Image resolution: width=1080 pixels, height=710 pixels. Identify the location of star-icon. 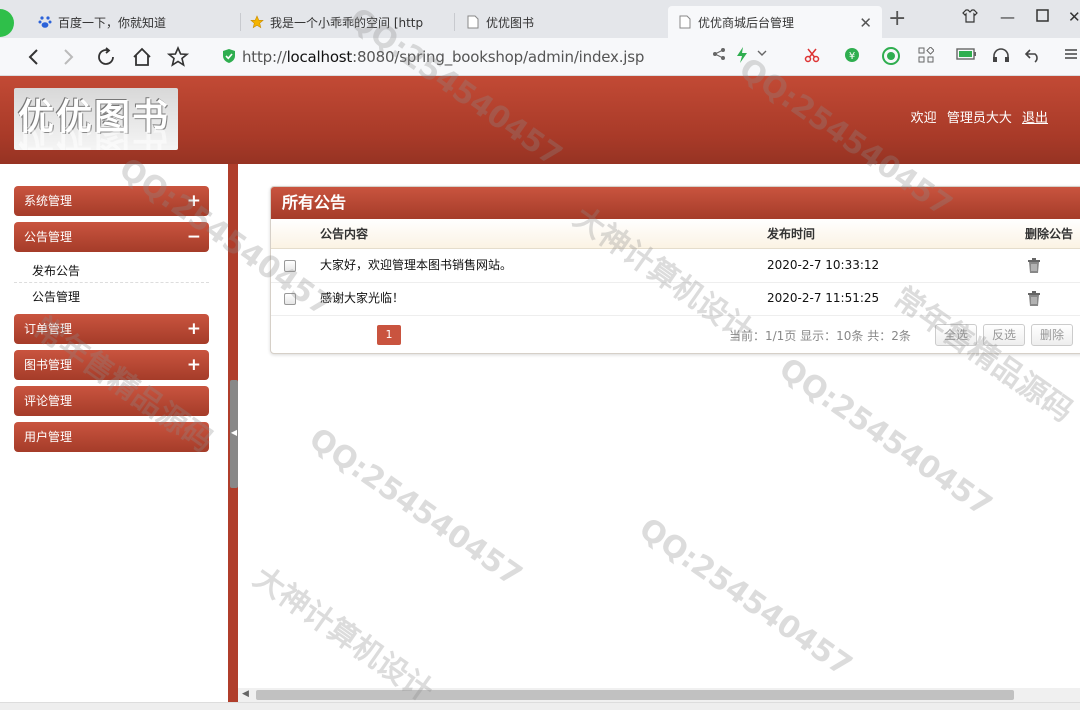
(257, 22).